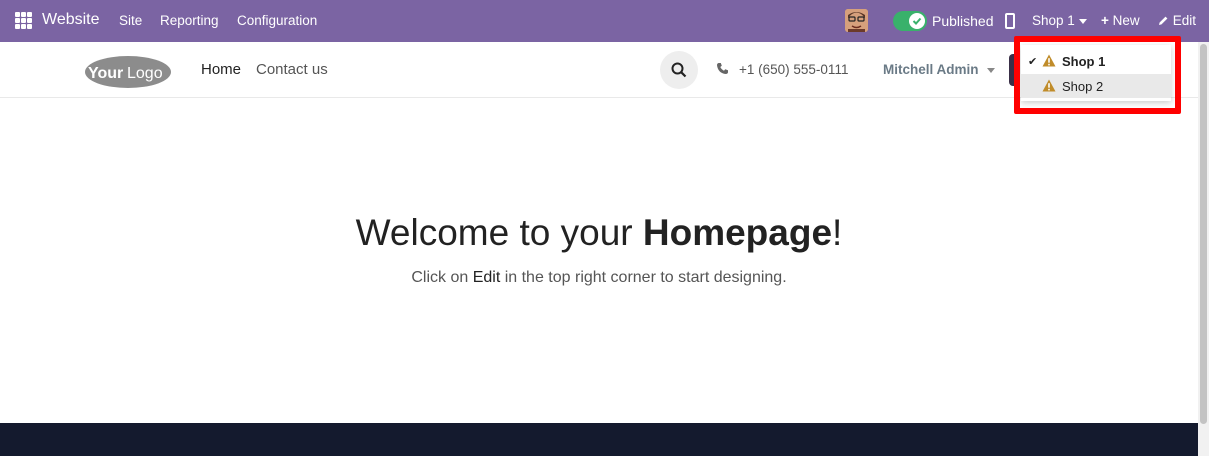  Describe the element at coordinates (1097, 75) in the screenshot. I see `highlight-box` at that location.